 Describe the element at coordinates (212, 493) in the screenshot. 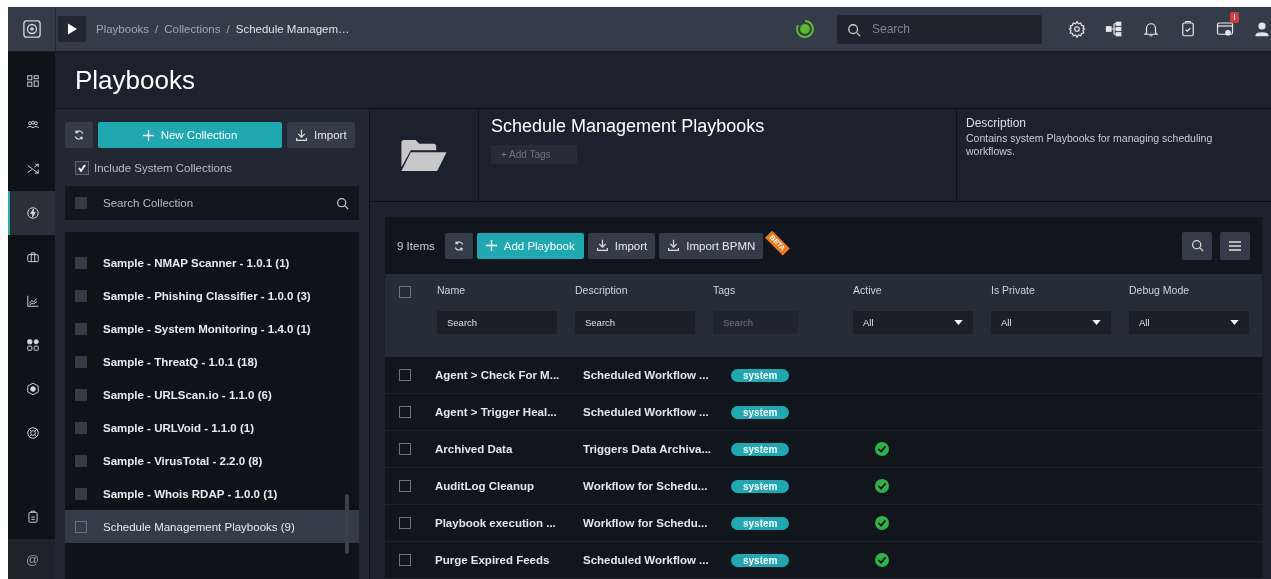

I see `collection-item: Sample - Whois RDAP - 1.0.0 (1)` at that location.